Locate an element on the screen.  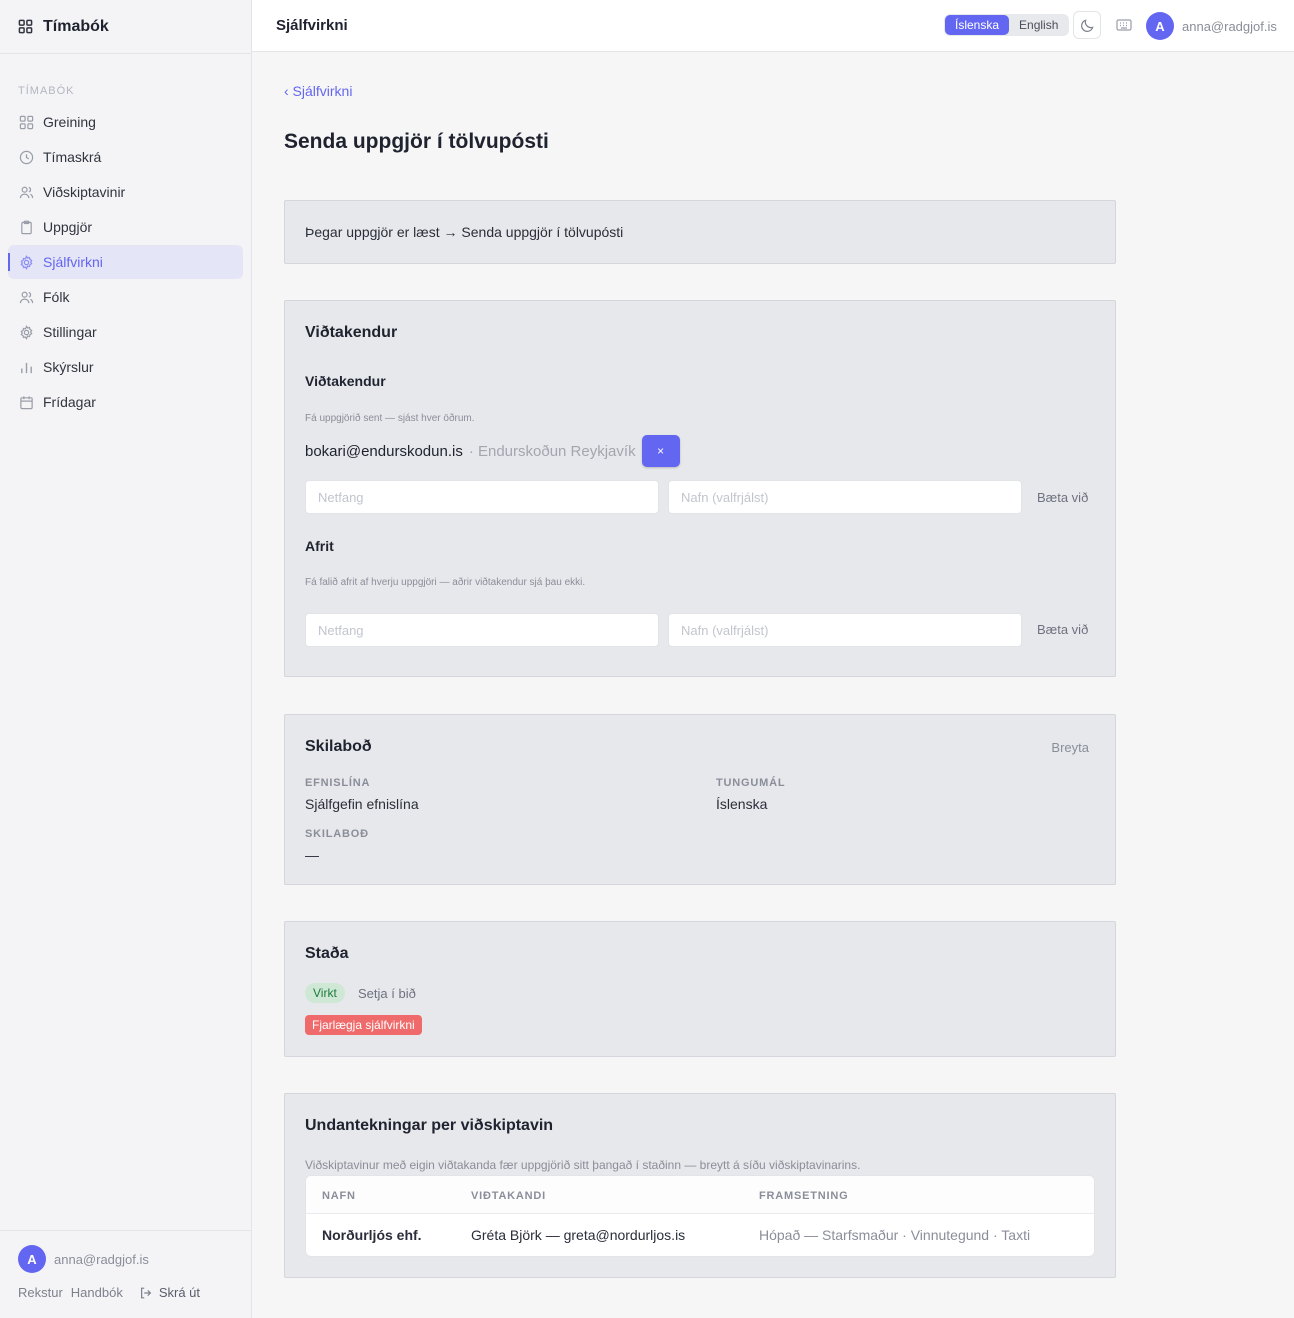
status-card-title: Staða is located at coordinates (327, 953).